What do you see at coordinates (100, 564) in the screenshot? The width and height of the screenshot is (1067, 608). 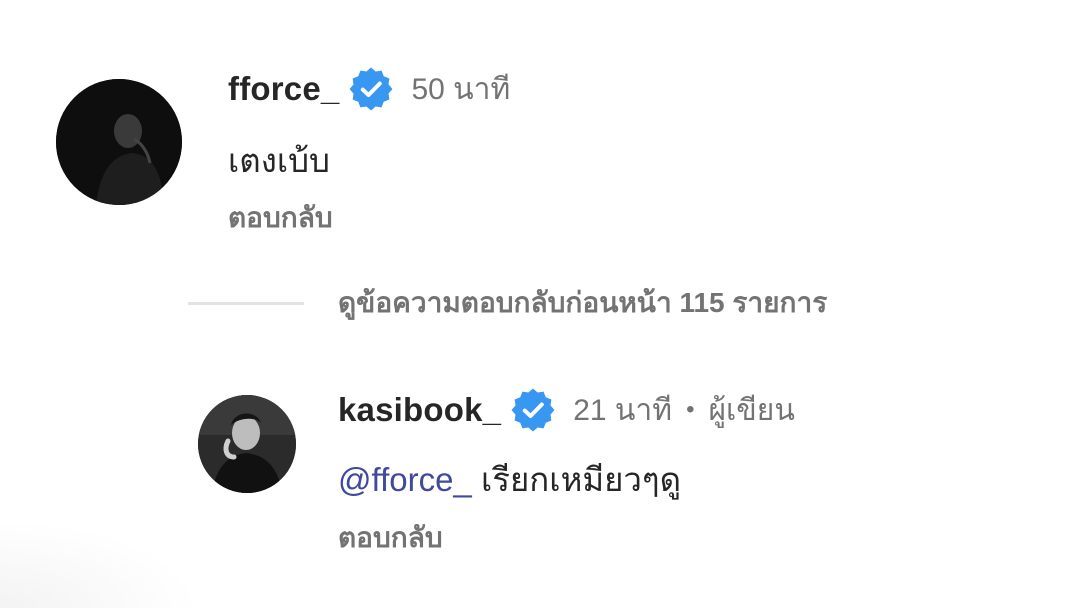 I see `background-shade` at bounding box center [100, 564].